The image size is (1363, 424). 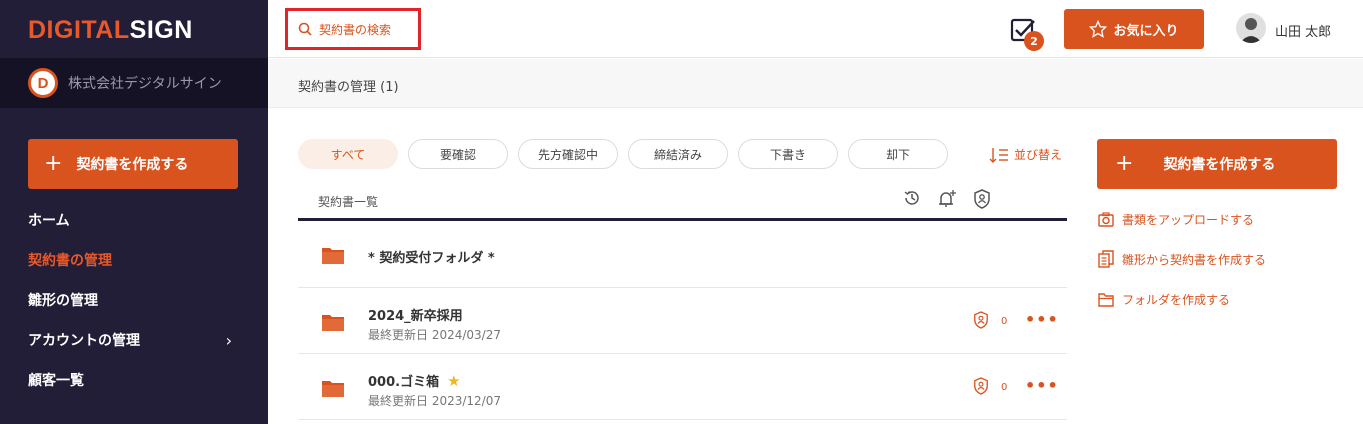 I want to click on tab-rejected: 却下, so click(x=898, y=154).